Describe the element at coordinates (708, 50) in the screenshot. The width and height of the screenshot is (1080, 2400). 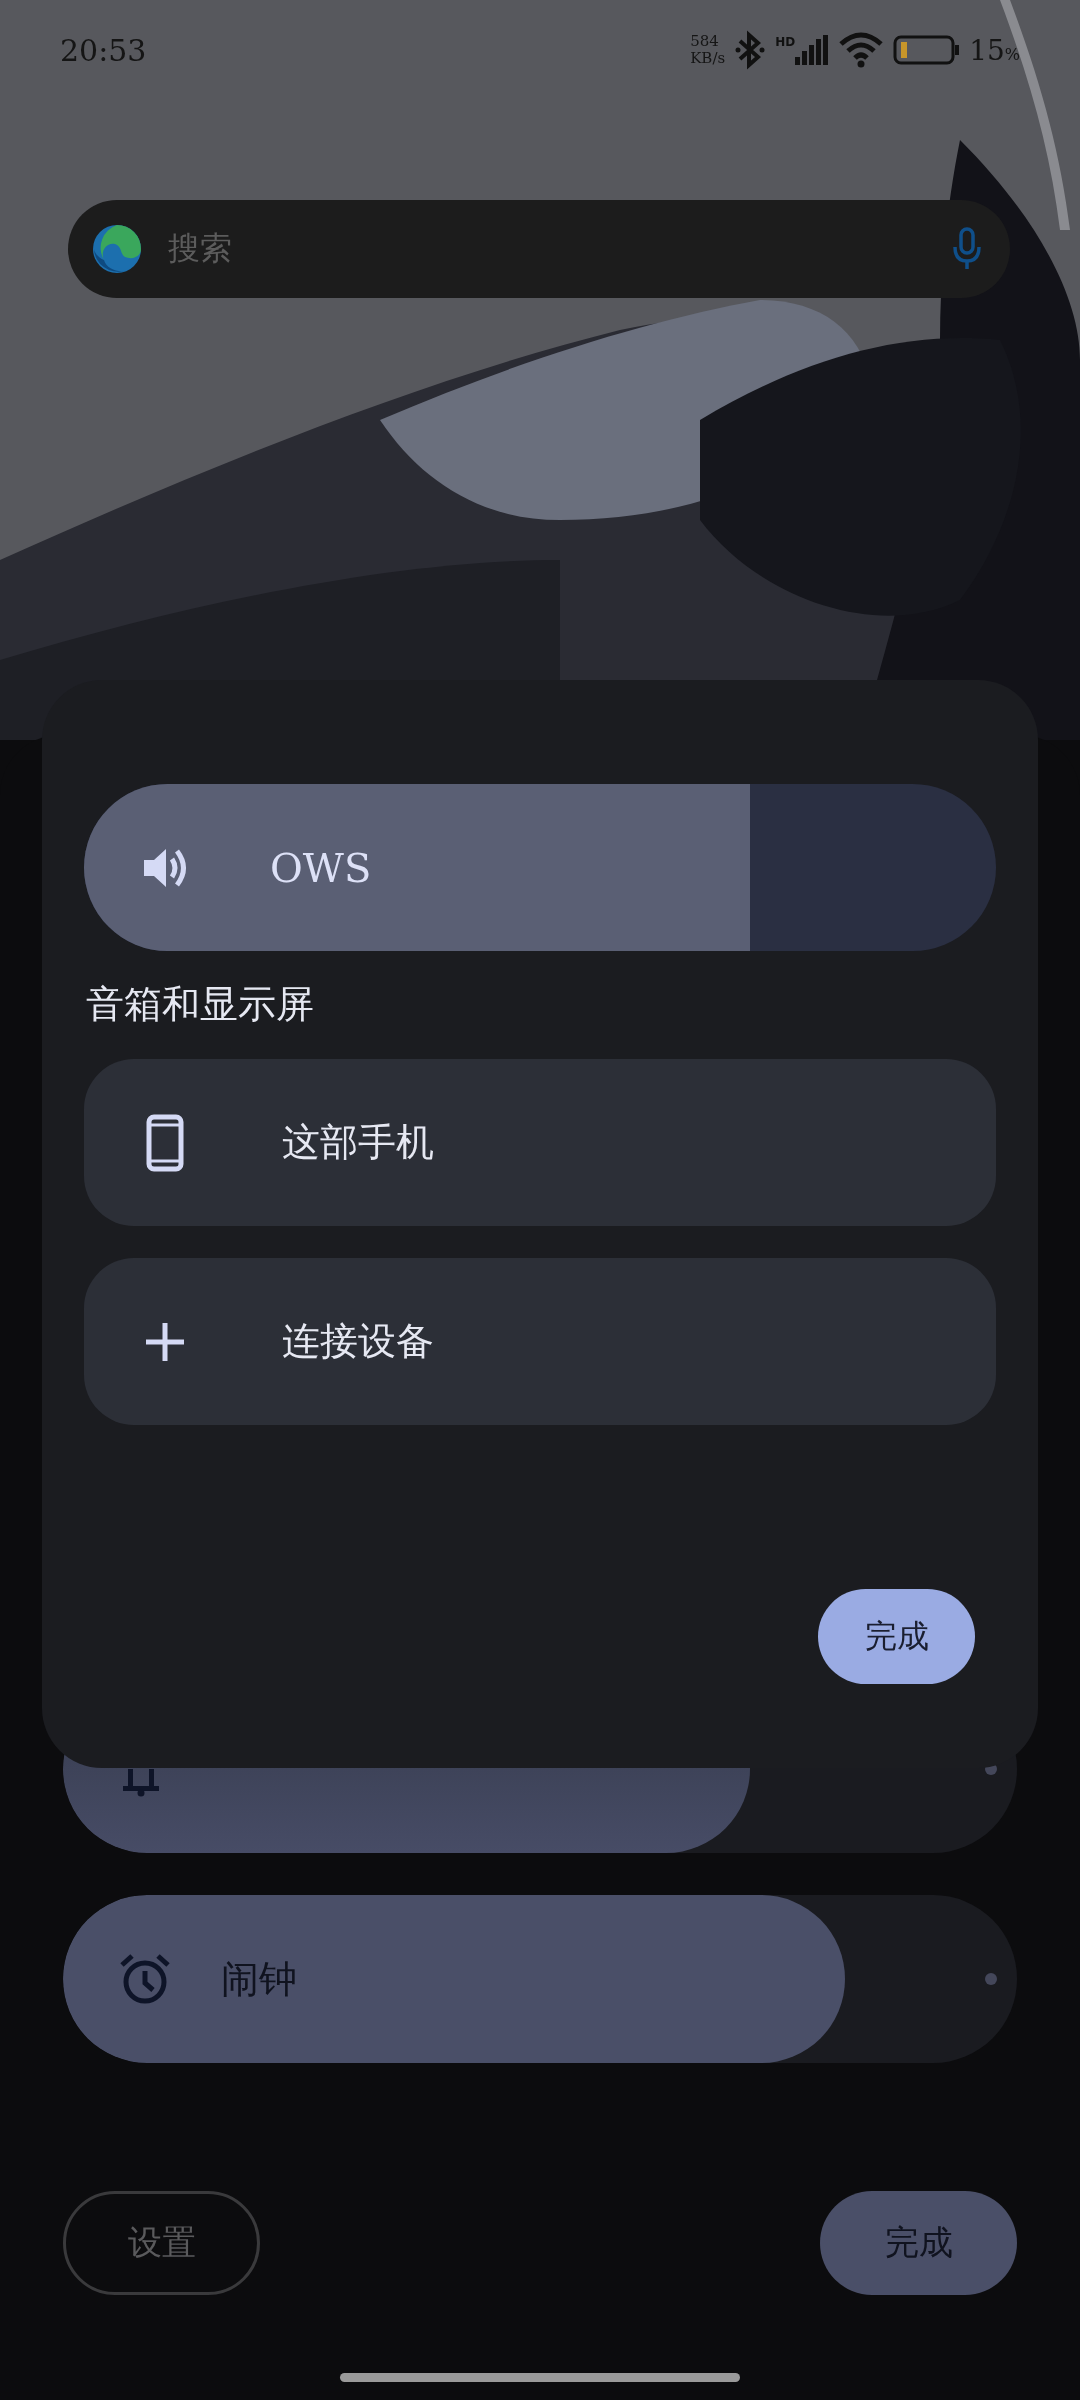
I see `network-speed: 584 KB/s` at that location.